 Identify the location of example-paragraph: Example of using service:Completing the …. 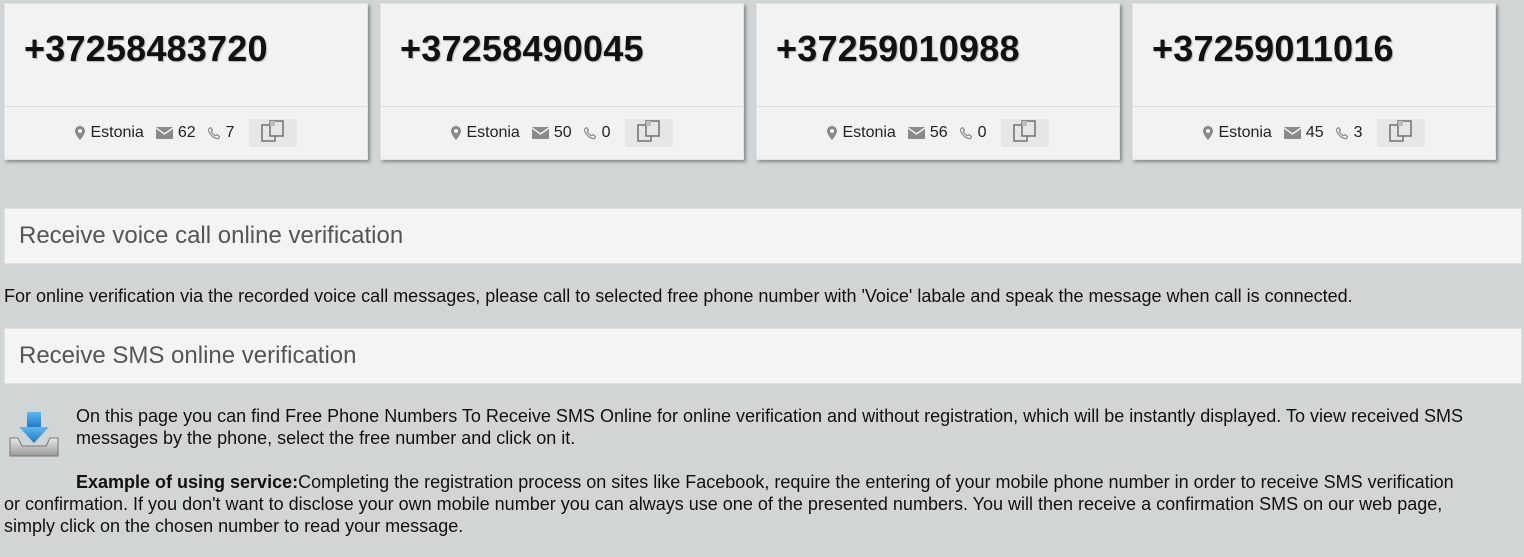
(763, 504).